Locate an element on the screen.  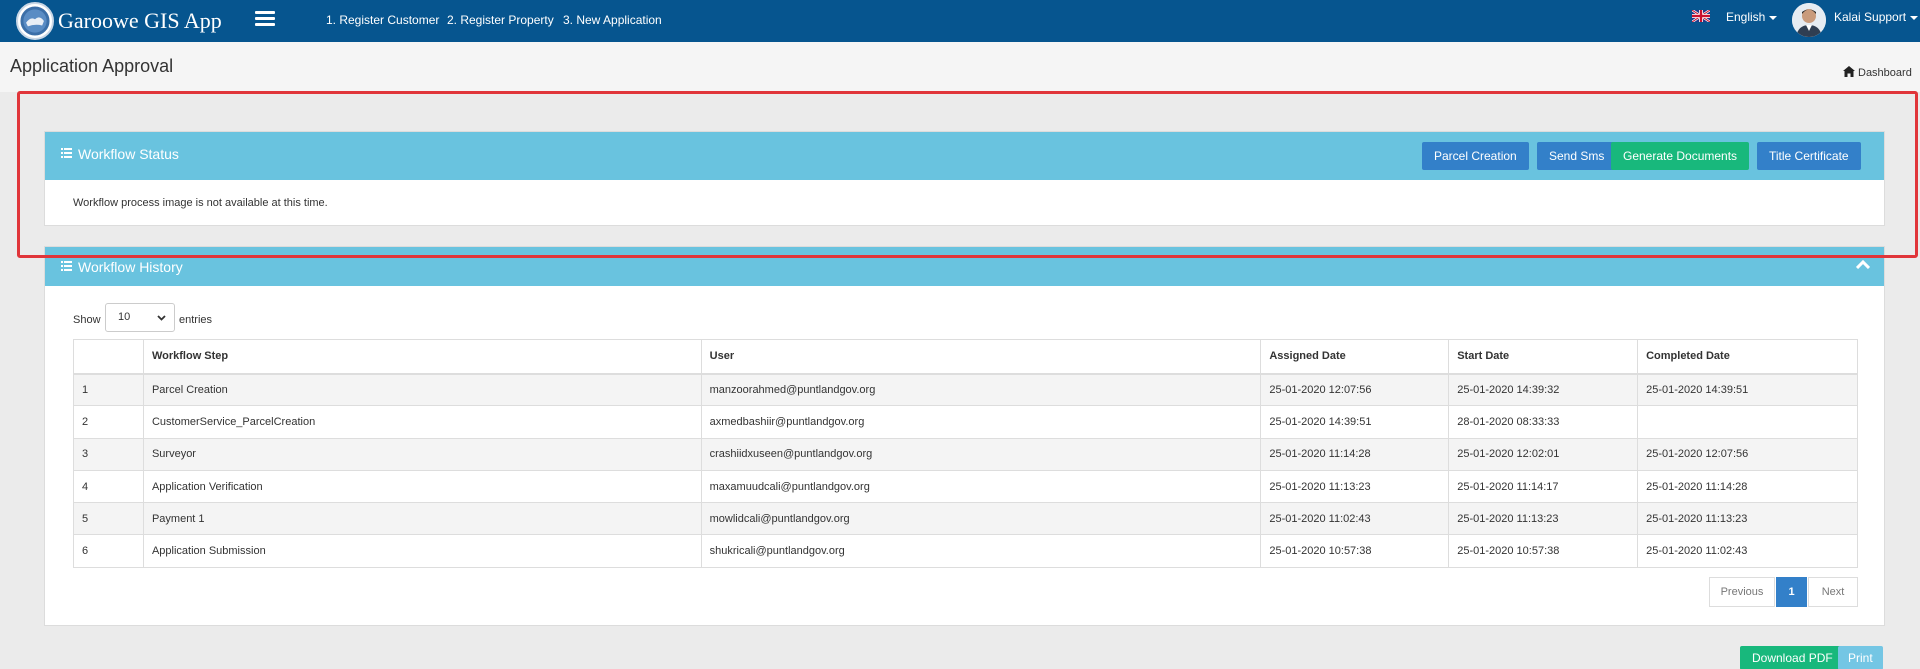
nav-link-register-property: 2. Register Property is located at coordinates (500, 20).